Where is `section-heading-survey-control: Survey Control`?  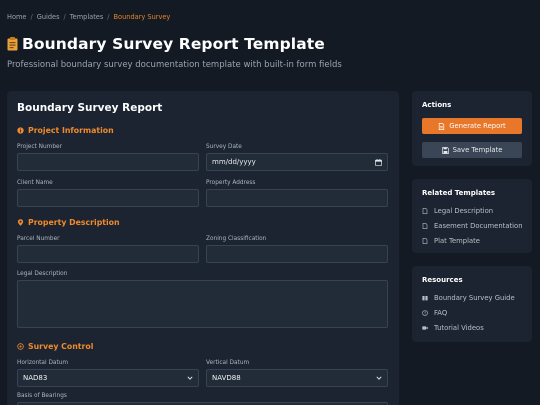
section-heading-survey-control: Survey Control is located at coordinates (55, 346).